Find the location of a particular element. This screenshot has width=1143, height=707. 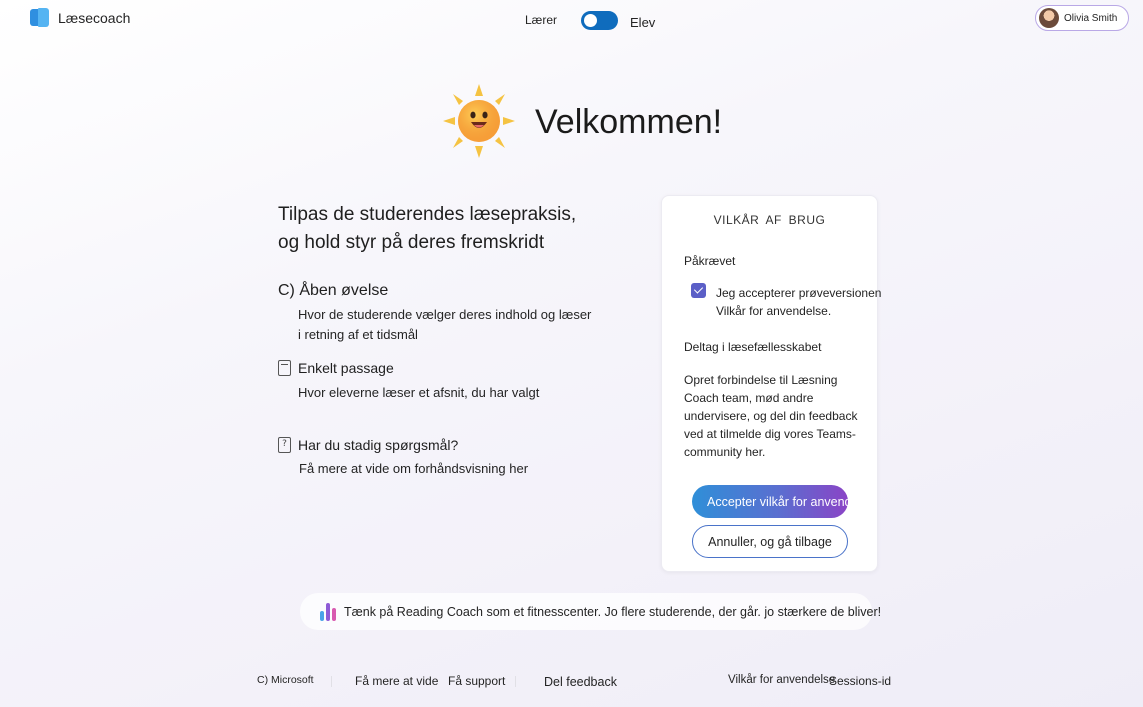

footer-copyright: C) Microsoft is located at coordinates (285, 680).